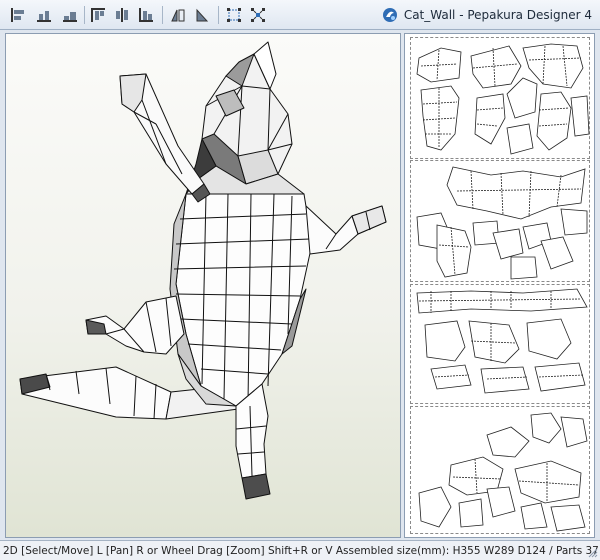 The height and width of the screenshot is (560, 600). Describe the element at coordinates (593, 553) in the screenshot. I see `resize-grip-icon` at that location.